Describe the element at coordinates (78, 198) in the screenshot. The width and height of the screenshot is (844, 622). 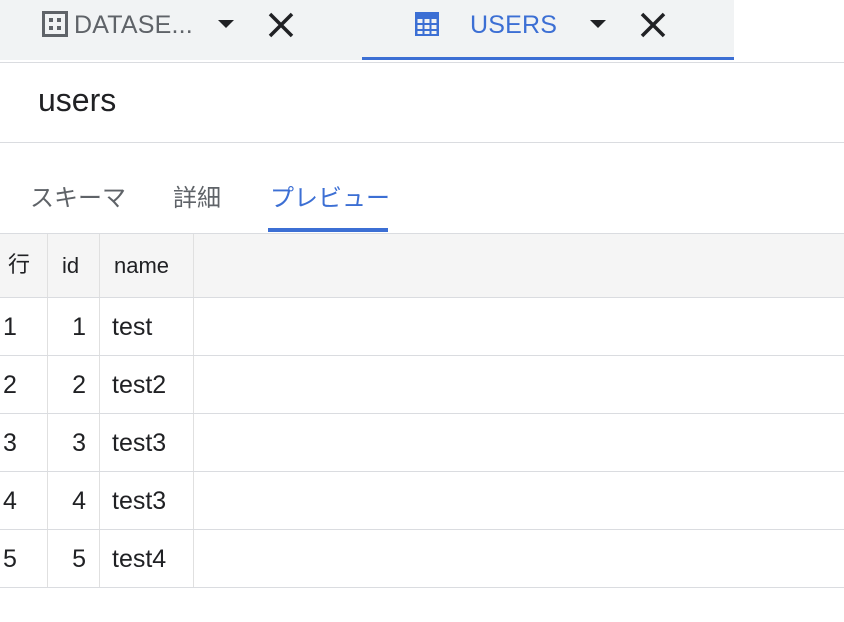
I see `tab-schema: スキーマ` at that location.